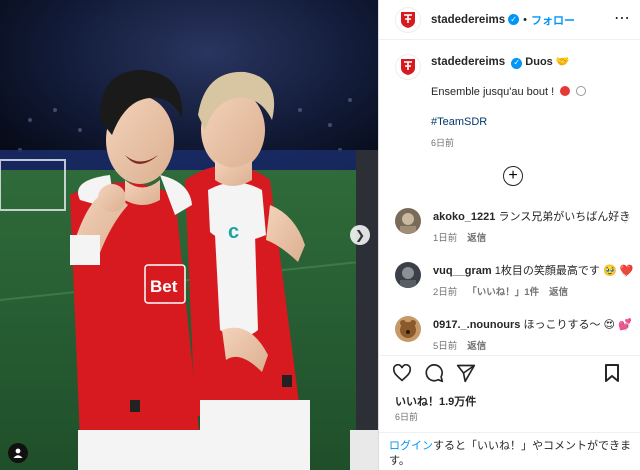 The height and width of the screenshot is (470, 640). Describe the element at coordinates (564, 271) in the screenshot. I see `comment-text: 1枚目の笑顔最高です 🥹 ❤️` at that location.